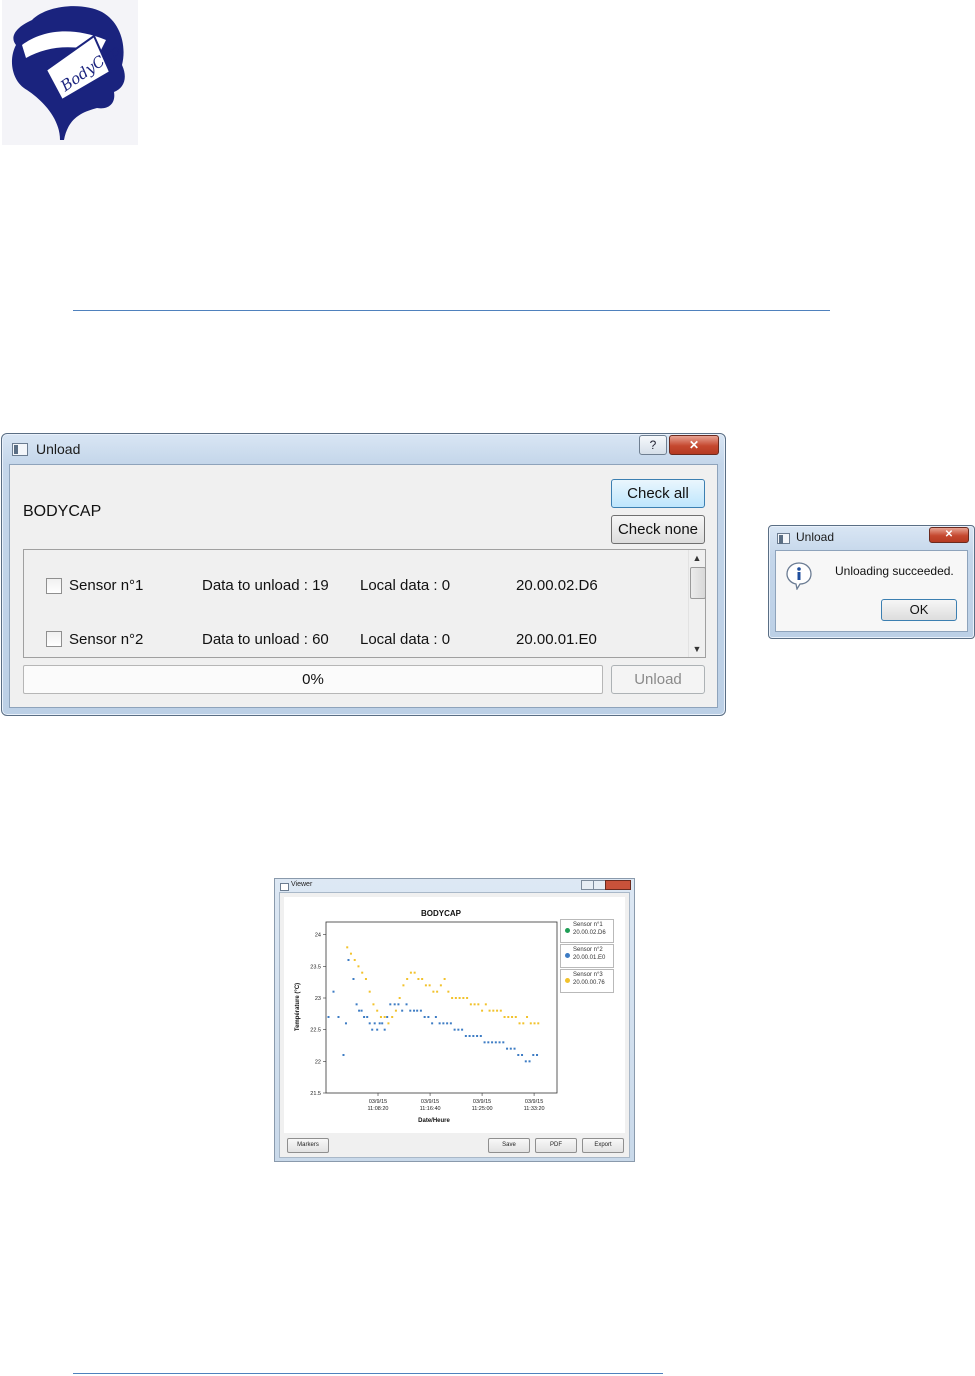 This screenshot has width=975, height=1376. I want to click on info-icon, so click(799, 576).